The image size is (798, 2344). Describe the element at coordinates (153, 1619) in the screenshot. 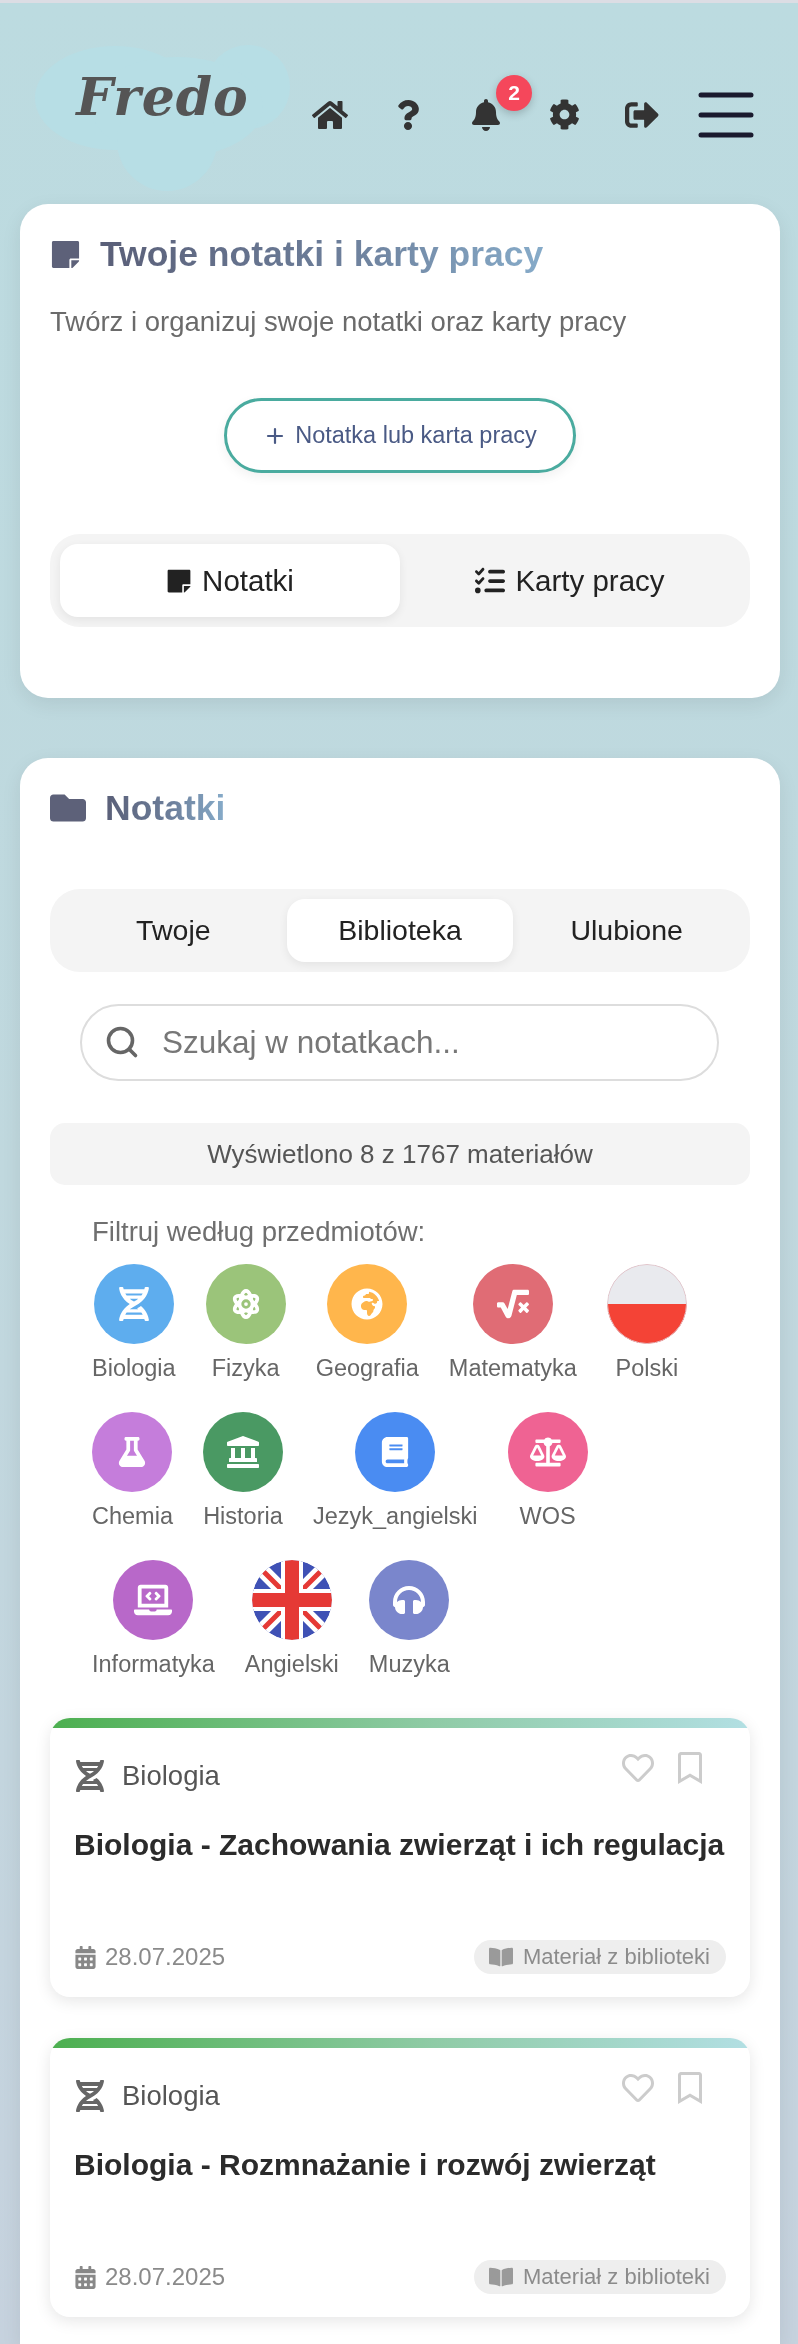

I see `subject-filter-button: Informatyka` at that location.